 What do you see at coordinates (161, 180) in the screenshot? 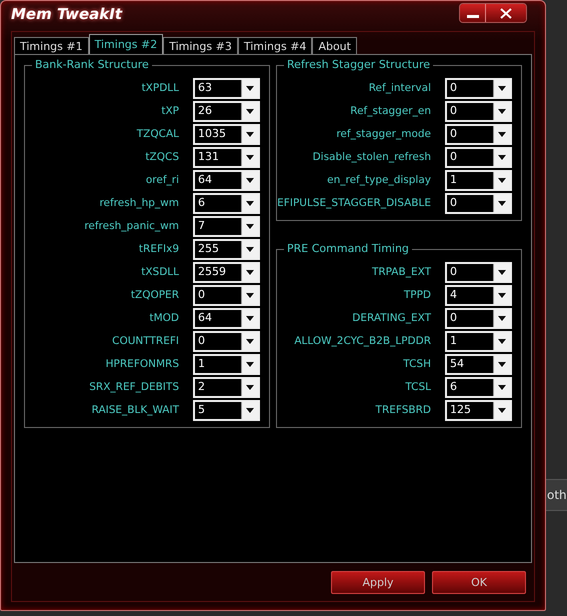
I see `field-label: oref_ri` at bounding box center [161, 180].